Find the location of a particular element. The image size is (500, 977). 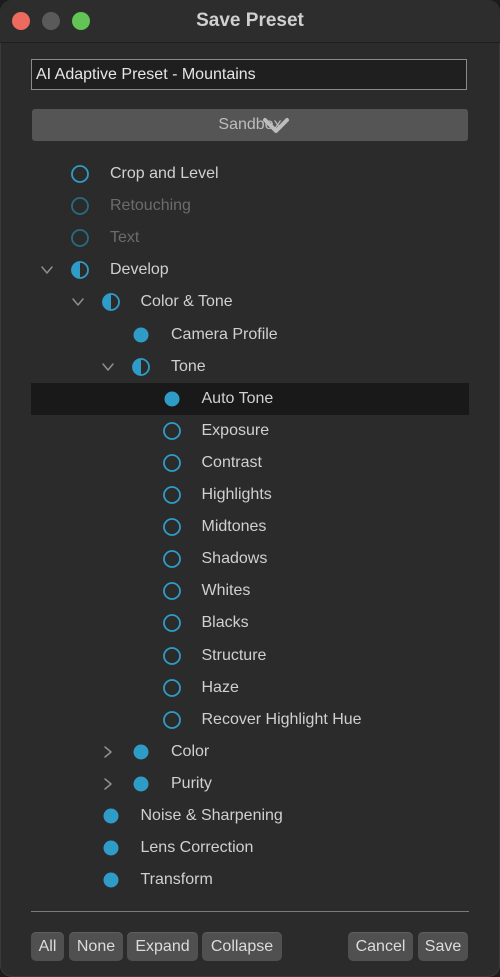

tree-row: Camera Profile is located at coordinates (250, 335).